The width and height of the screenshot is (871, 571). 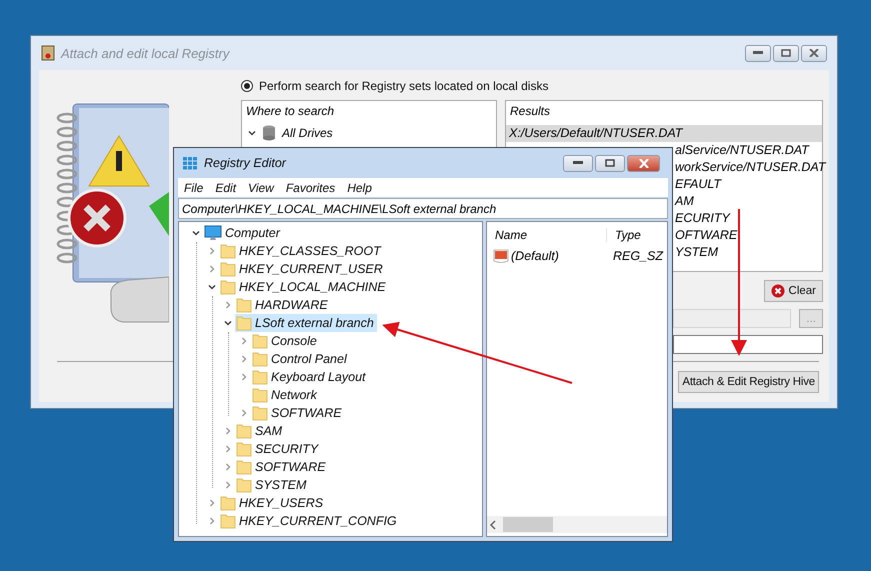 What do you see at coordinates (750, 167) in the screenshot?
I see `result-row: workService/NTUSER.DAT` at bounding box center [750, 167].